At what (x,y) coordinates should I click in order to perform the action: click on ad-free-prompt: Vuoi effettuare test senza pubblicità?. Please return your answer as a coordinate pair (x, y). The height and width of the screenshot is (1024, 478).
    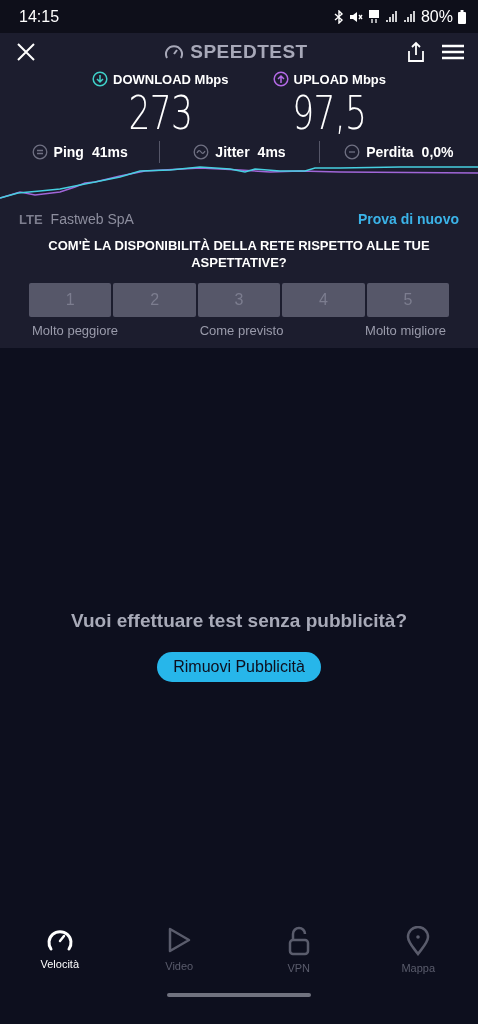
    Looking at the image, I should click on (239, 621).